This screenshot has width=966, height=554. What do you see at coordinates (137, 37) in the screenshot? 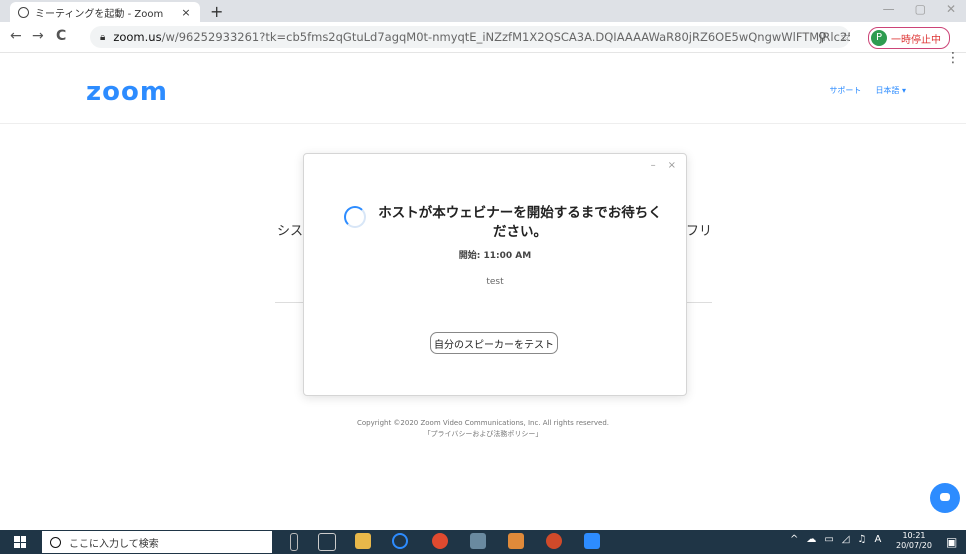
I see `url-host: zoom.us` at bounding box center [137, 37].